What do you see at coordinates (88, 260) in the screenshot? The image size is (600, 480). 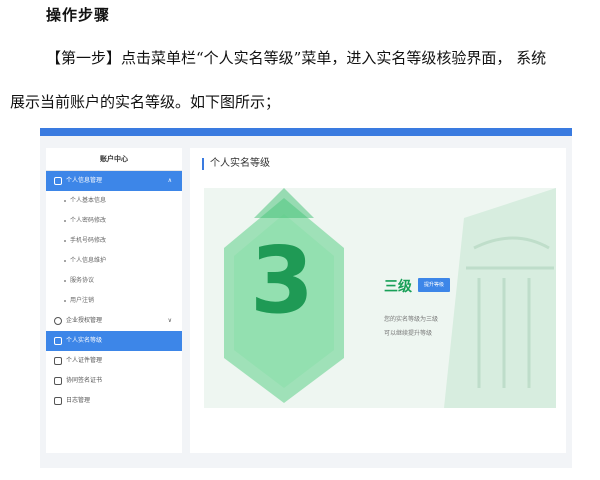 I see `sidebar-item-label: 个人信息维护` at bounding box center [88, 260].